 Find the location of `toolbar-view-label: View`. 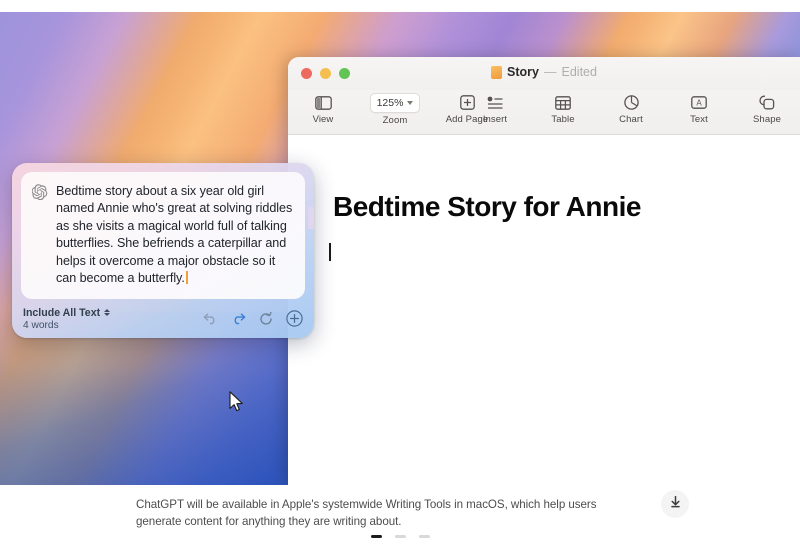

toolbar-view-label: View is located at coordinates (323, 119).